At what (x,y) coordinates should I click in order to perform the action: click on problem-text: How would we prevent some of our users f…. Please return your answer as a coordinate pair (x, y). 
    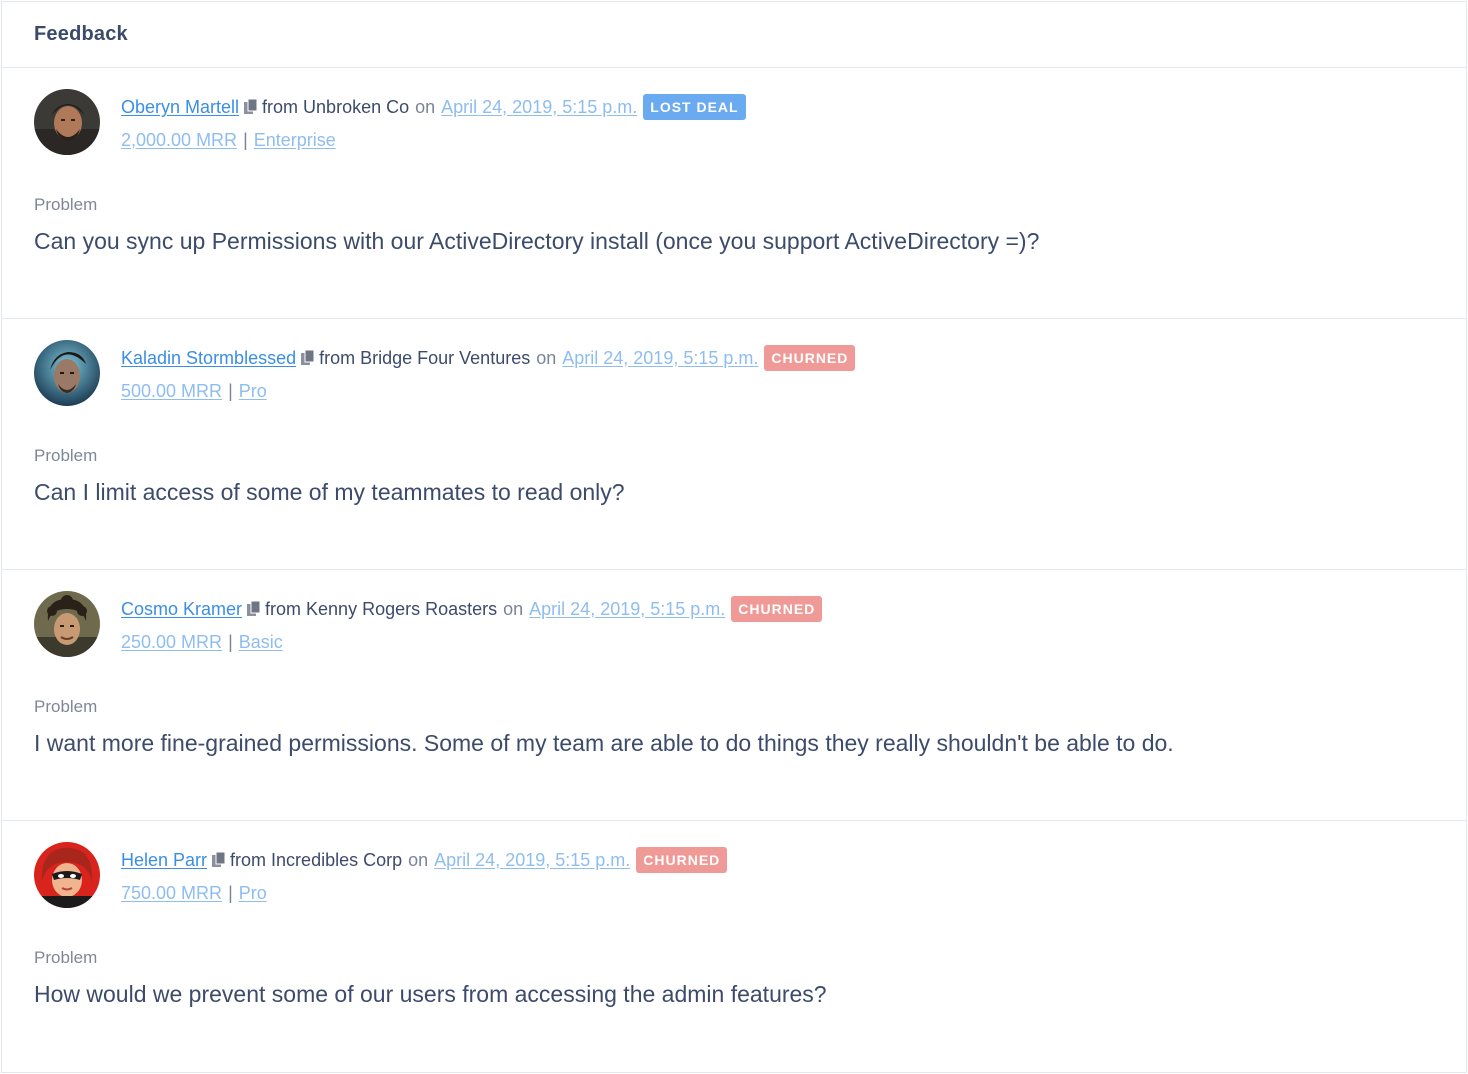
    Looking at the image, I should click on (430, 994).